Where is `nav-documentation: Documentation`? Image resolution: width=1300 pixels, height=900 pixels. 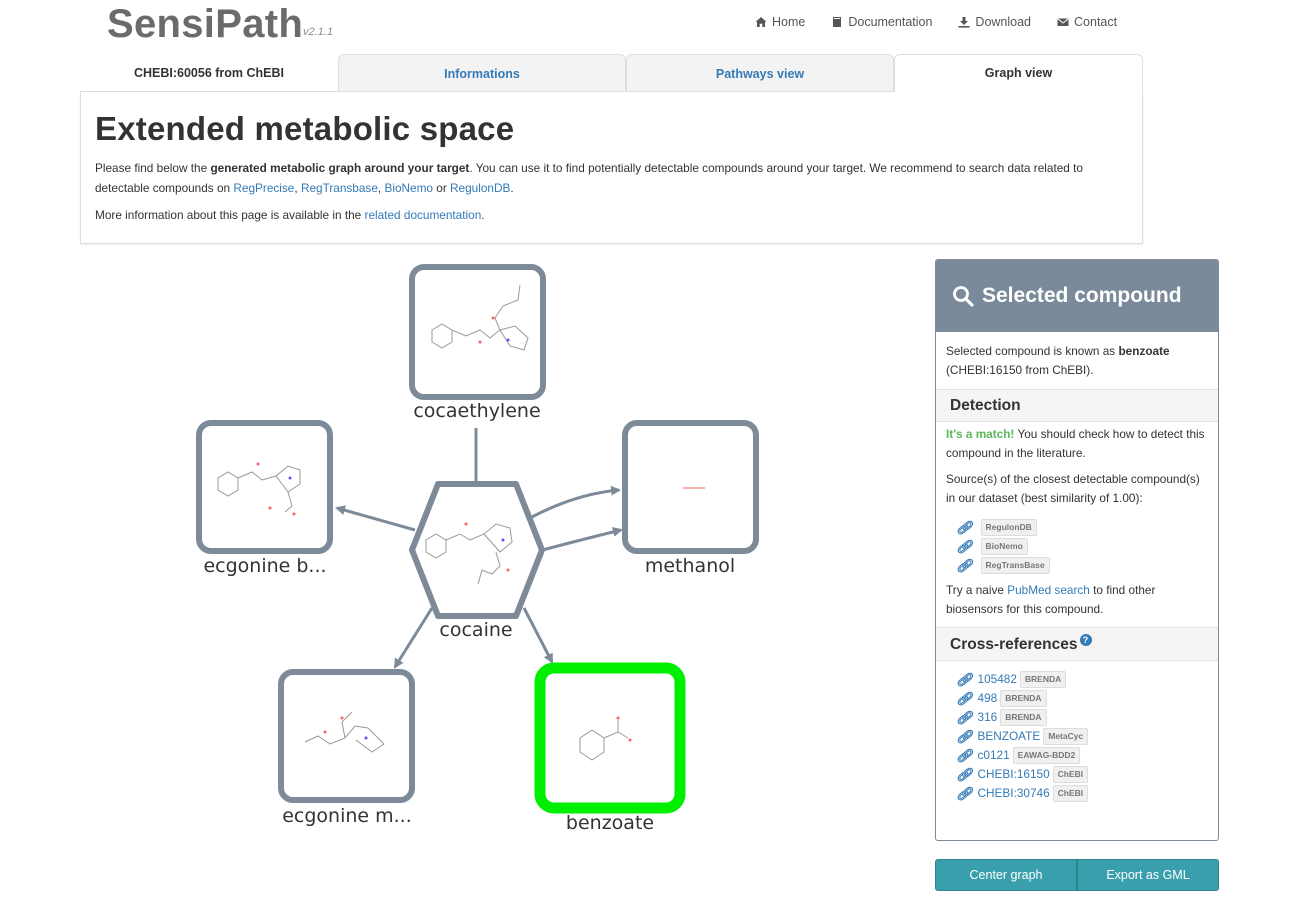
nav-documentation: Documentation is located at coordinates (881, 22).